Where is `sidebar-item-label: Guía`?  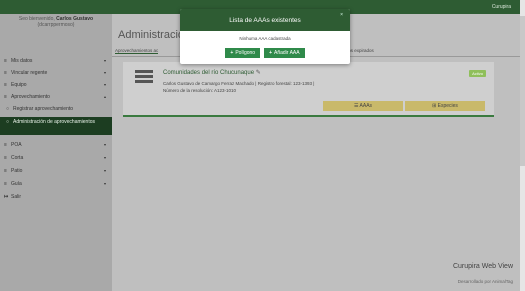
sidebar-item-label: Guía is located at coordinates (16, 184).